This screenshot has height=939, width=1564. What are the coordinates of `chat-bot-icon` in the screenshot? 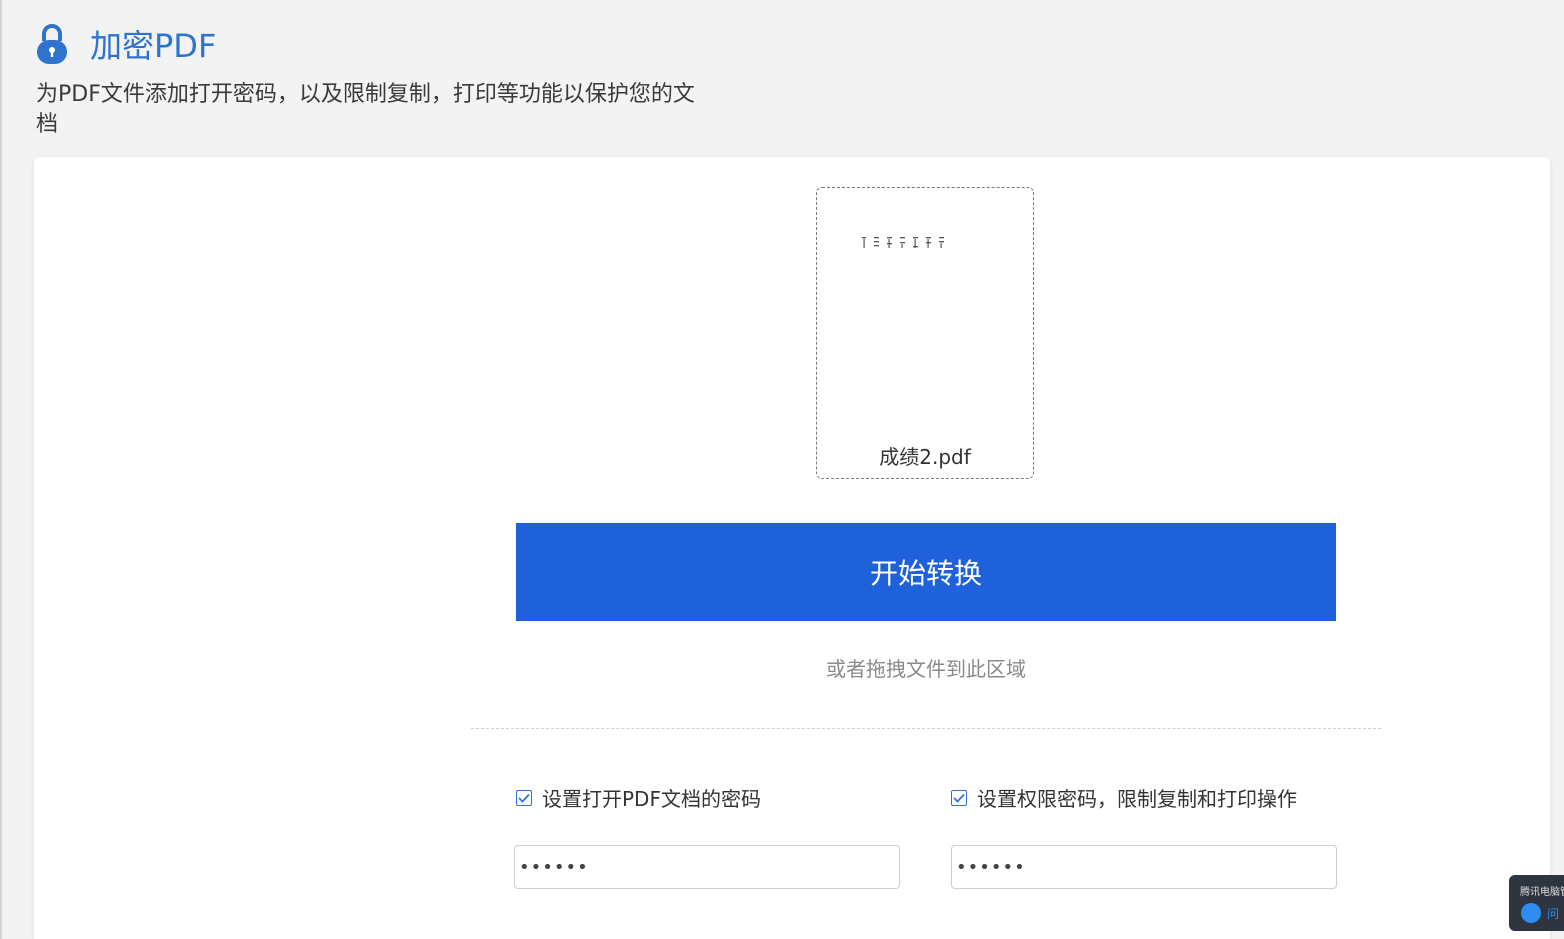 It's located at (1531, 913).